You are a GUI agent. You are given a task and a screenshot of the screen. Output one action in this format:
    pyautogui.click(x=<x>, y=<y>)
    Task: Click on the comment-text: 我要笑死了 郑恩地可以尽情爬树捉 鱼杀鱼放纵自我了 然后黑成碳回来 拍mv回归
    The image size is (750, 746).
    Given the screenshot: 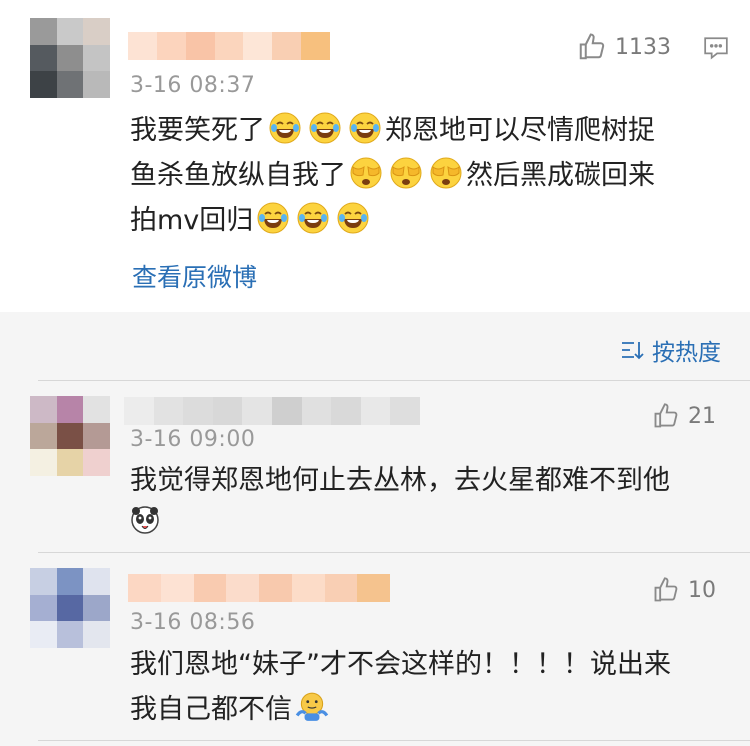 What is the action you would take?
    pyautogui.click(x=392, y=175)
    